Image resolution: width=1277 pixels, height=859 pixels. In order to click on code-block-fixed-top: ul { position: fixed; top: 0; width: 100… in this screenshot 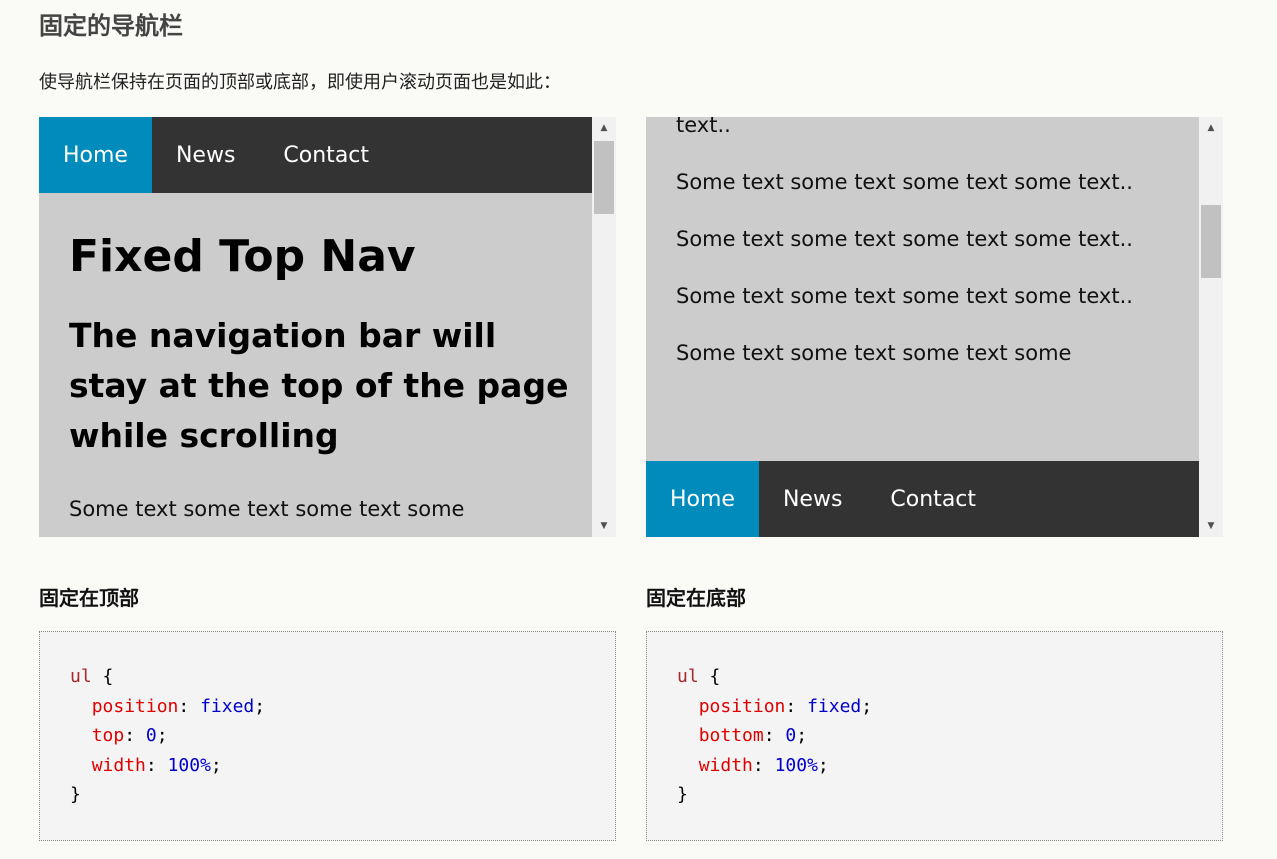, I will do `click(327, 736)`.